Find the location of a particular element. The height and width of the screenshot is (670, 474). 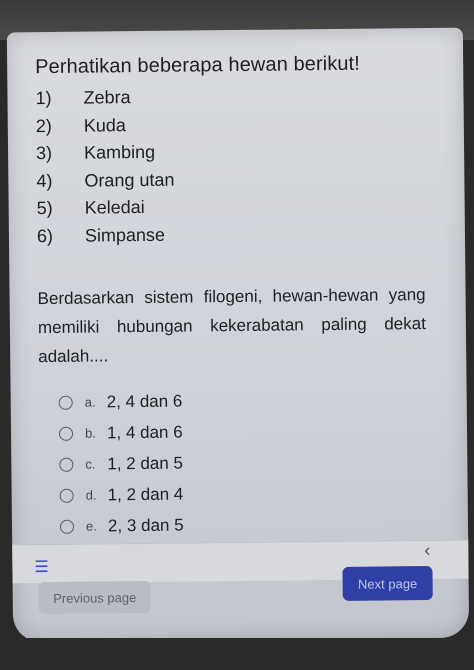

chevron-left-icon: ‹ is located at coordinates (427, 550).